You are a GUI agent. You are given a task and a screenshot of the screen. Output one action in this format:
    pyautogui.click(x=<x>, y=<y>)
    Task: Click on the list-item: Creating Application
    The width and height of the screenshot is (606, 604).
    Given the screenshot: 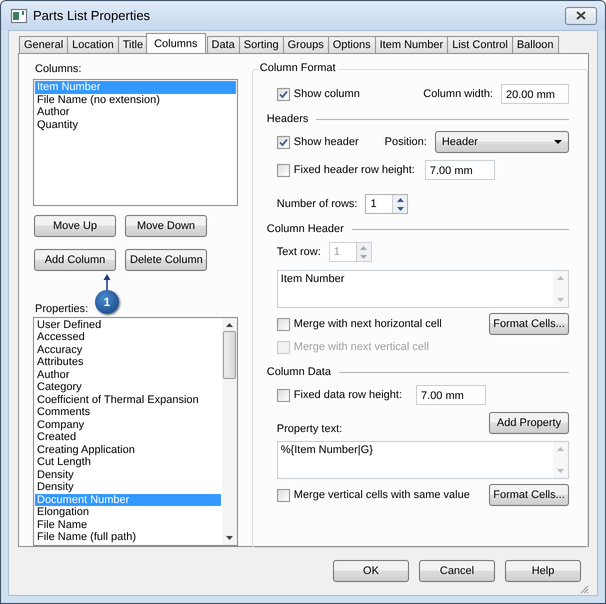 What is the action you would take?
    pyautogui.click(x=128, y=450)
    